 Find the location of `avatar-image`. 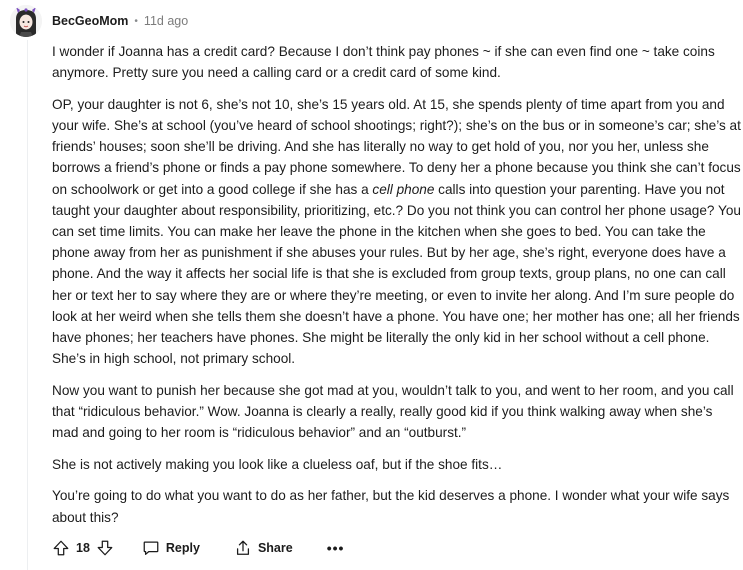

avatar-image is located at coordinates (26, 21).